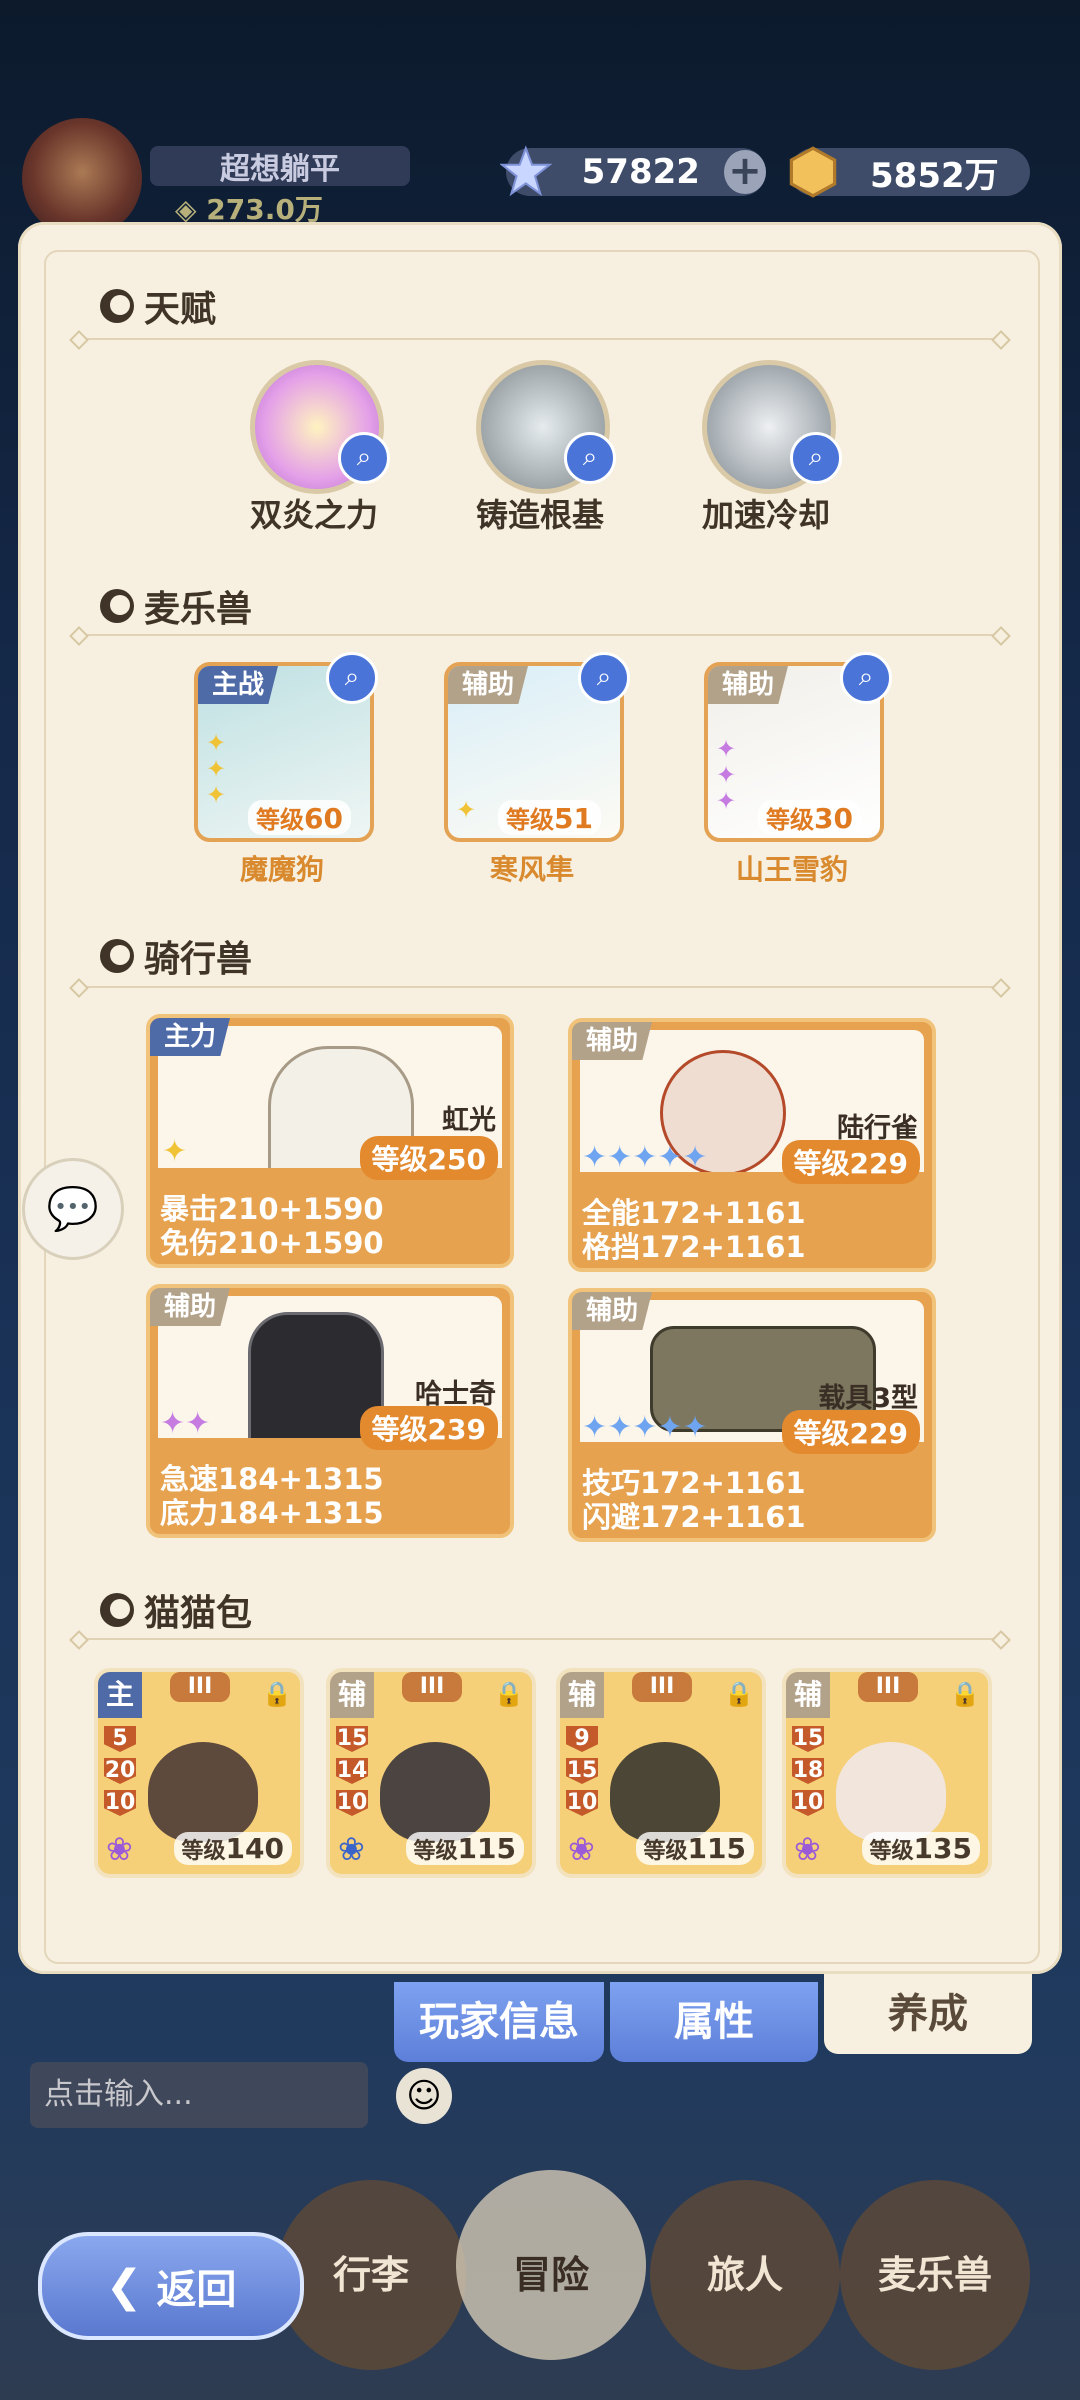  What do you see at coordinates (726, 775) in the screenshot?
I see `star-rating-icon: ✦ ✦ ✦` at bounding box center [726, 775].